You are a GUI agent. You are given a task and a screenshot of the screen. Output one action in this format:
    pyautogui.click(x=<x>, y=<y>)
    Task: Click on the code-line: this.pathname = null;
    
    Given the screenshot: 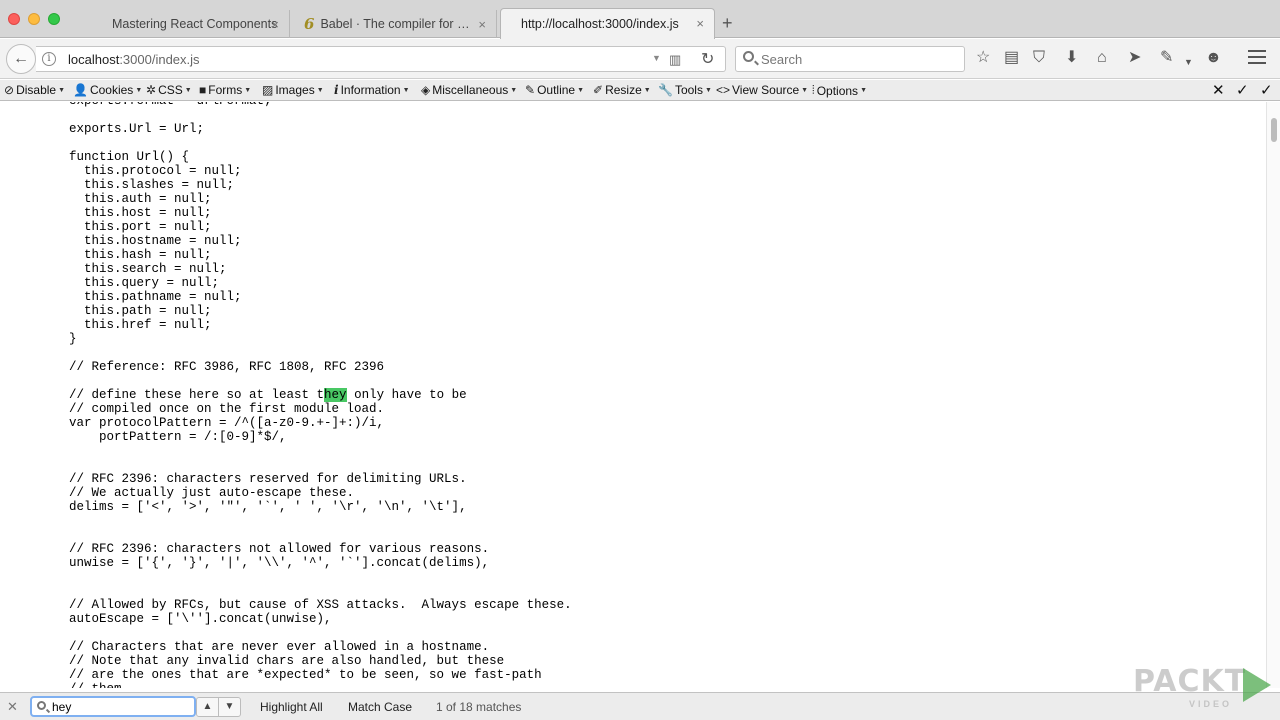 What is the action you would take?
    pyautogui.click(x=155, y=297)
    